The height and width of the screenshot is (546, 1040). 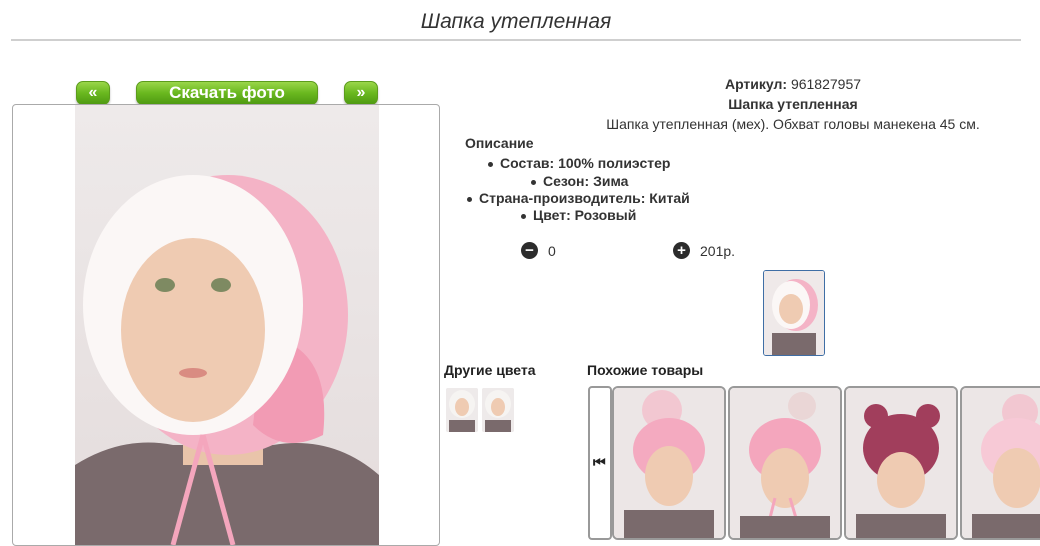 I want to click on property-item: Состав: 100% полиэстер, so click(x=579, y=163).